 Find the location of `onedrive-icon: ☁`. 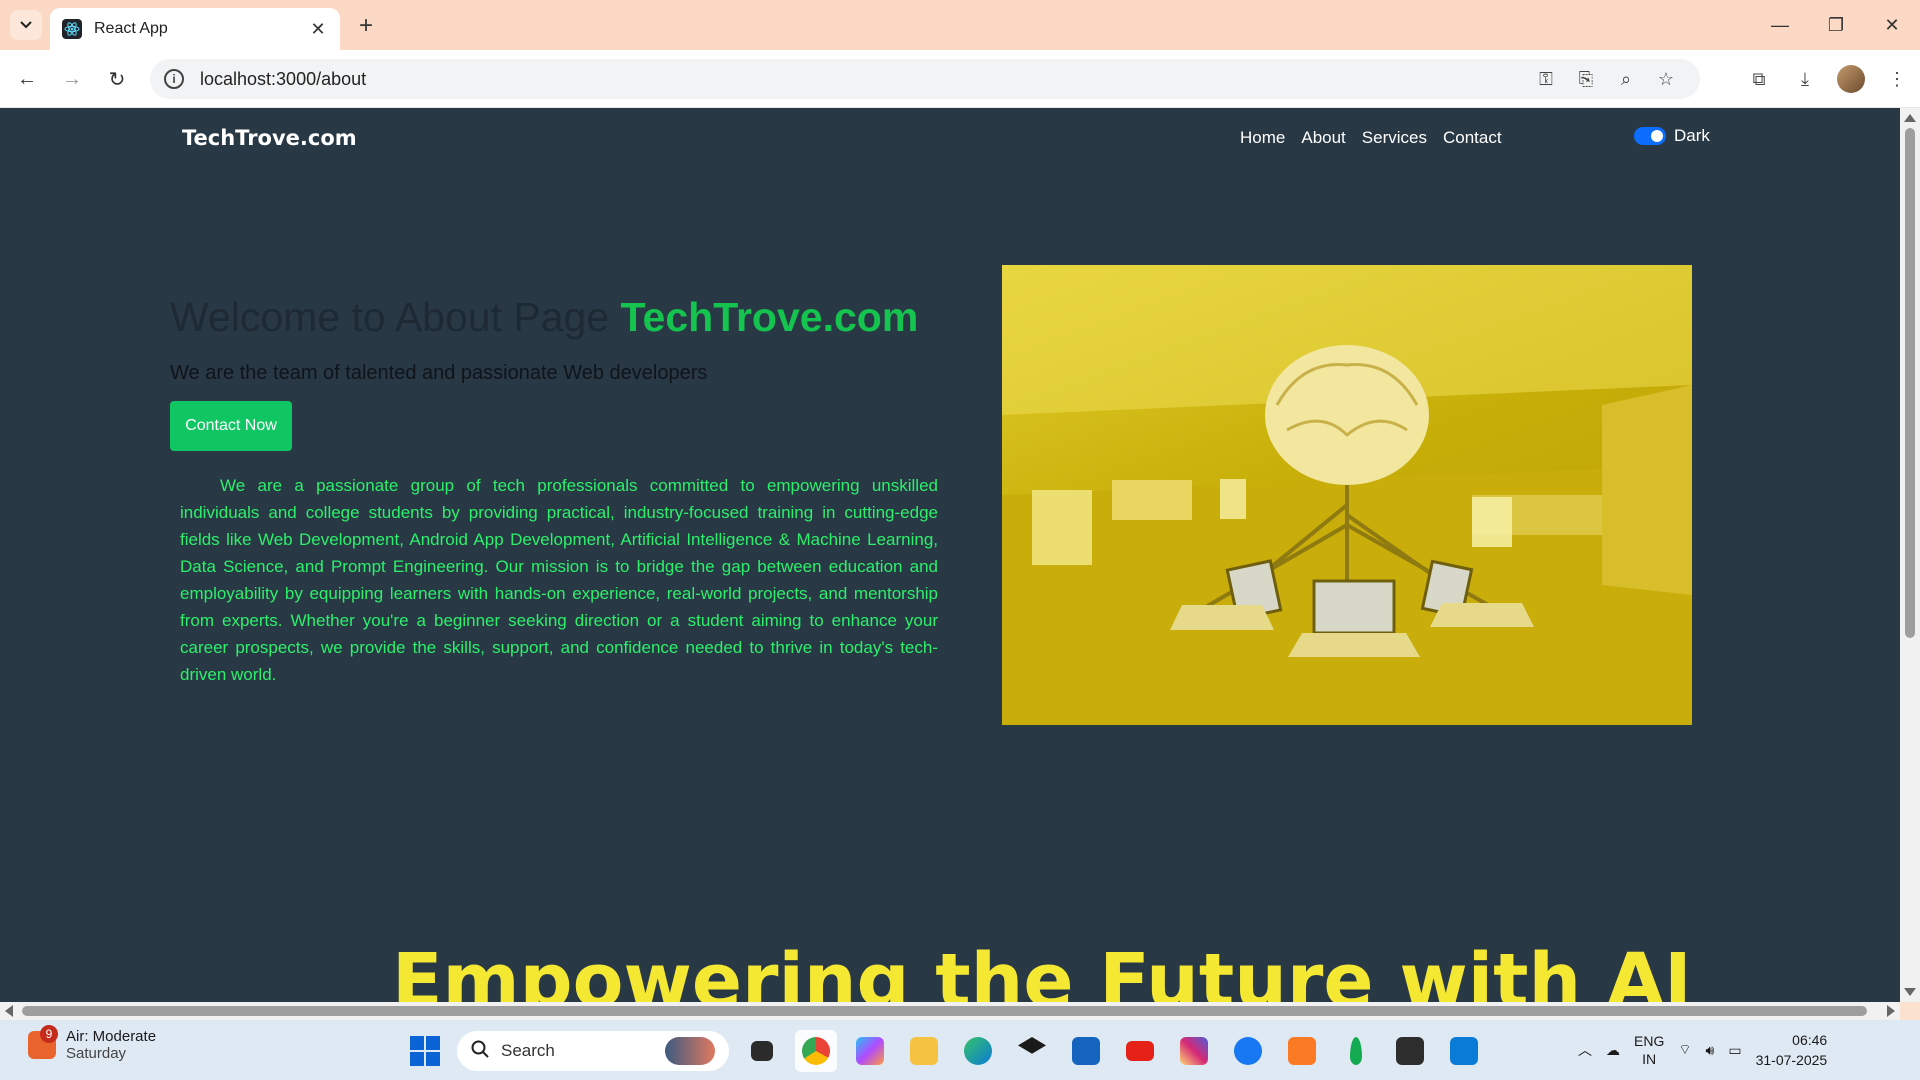

onedrive-icon: ☁ is located at coordinates (1613, 1050).